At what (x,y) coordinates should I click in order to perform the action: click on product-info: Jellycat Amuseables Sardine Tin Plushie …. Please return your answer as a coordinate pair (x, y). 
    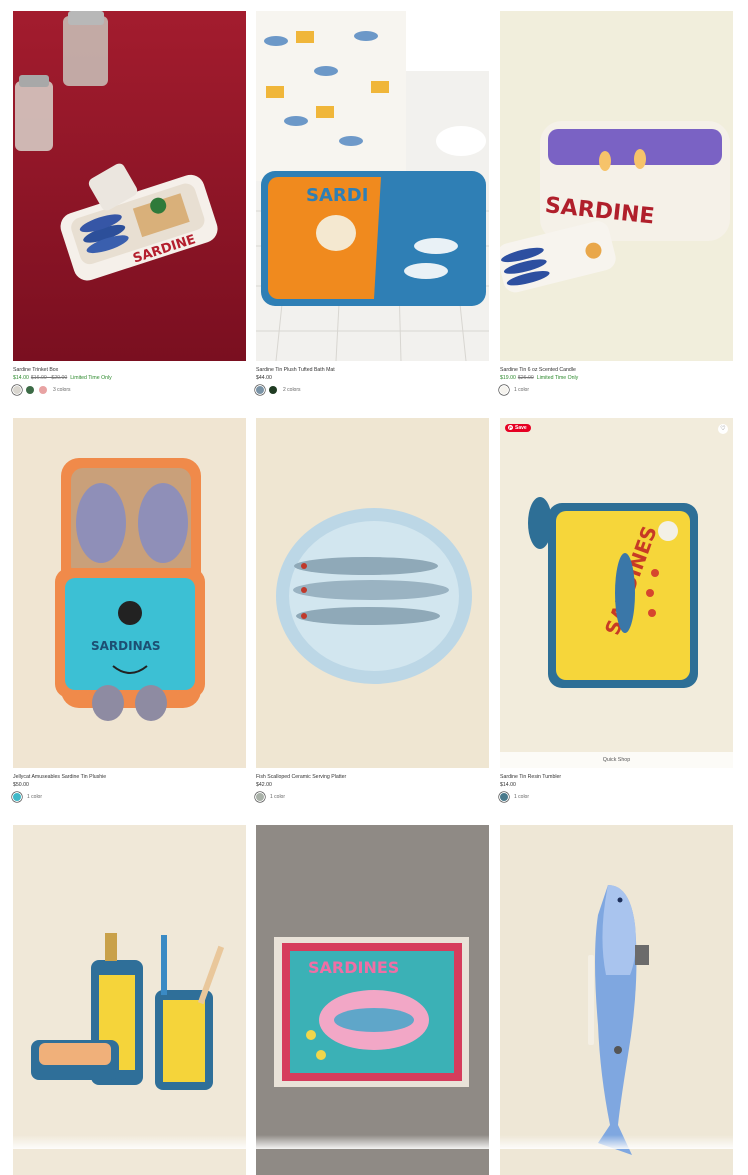
    Looking at the image, I should click on (129, 787).